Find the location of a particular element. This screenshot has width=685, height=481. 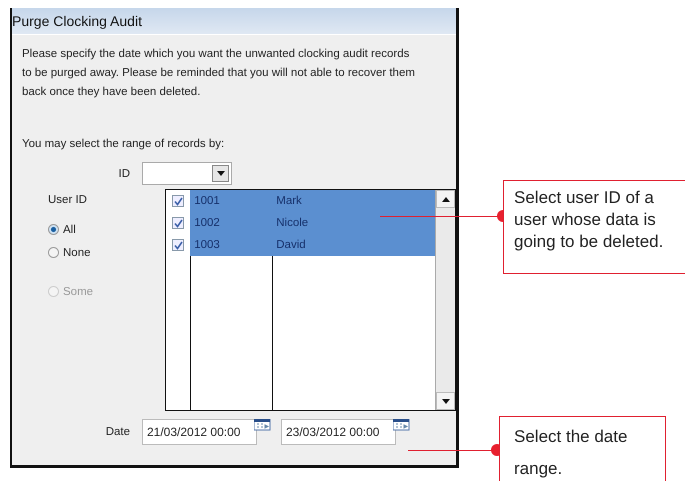

user-row: 1002 Nicole is located at coordinates (310, 223).